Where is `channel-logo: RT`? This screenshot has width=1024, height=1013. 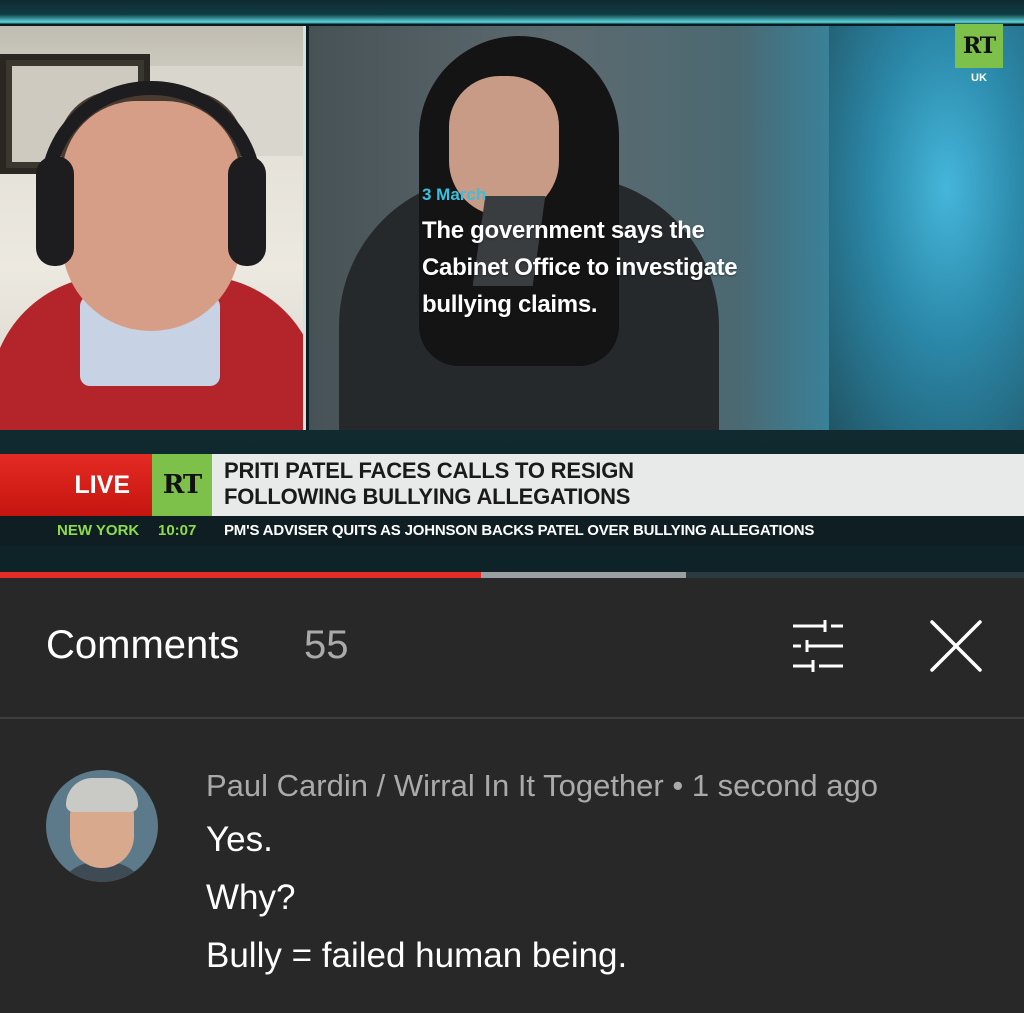
channel-logo: RT is located at coordinates (979, 46).